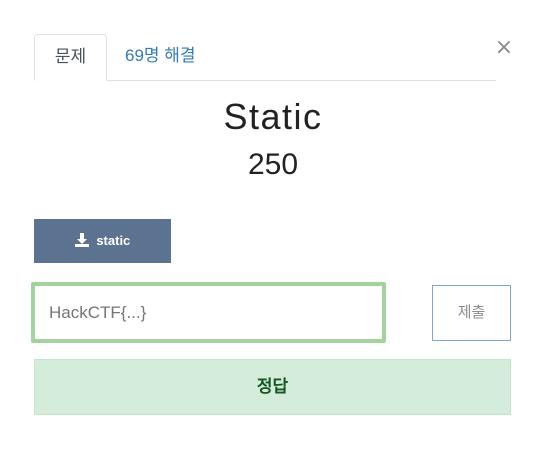  Describe the element at coordinates (265, 57) in the screenshot. I see `challenge-tabs: 문제 69명 해결` at that location.